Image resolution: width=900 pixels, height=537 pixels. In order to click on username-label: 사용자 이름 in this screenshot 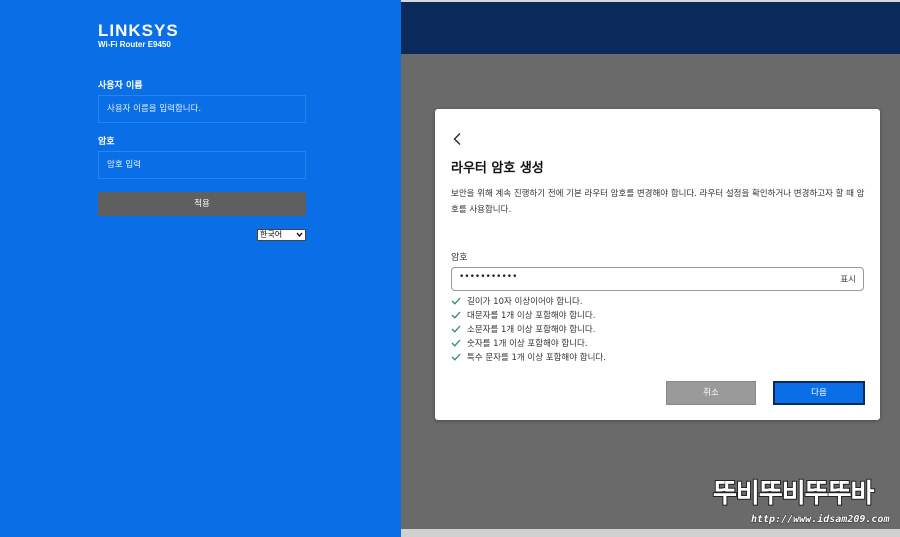, I will do `click(120, 86)`.